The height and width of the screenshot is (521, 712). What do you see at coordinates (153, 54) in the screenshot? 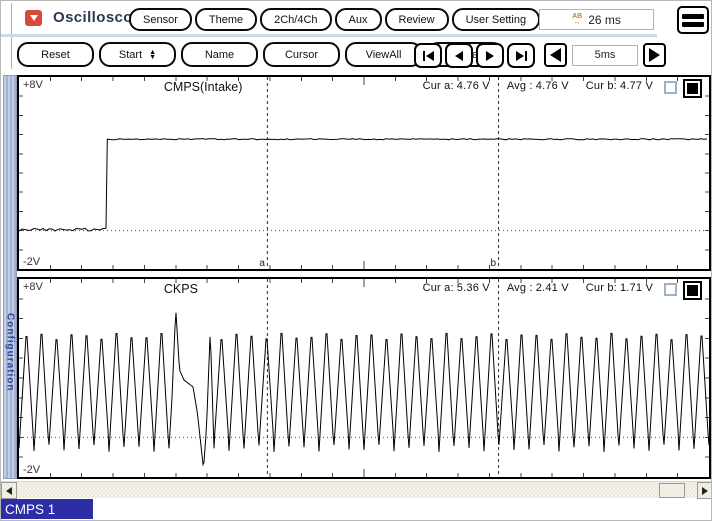
I see `spinner-arrows-icon: ▲ ▼` at bounding box center [153, 54].